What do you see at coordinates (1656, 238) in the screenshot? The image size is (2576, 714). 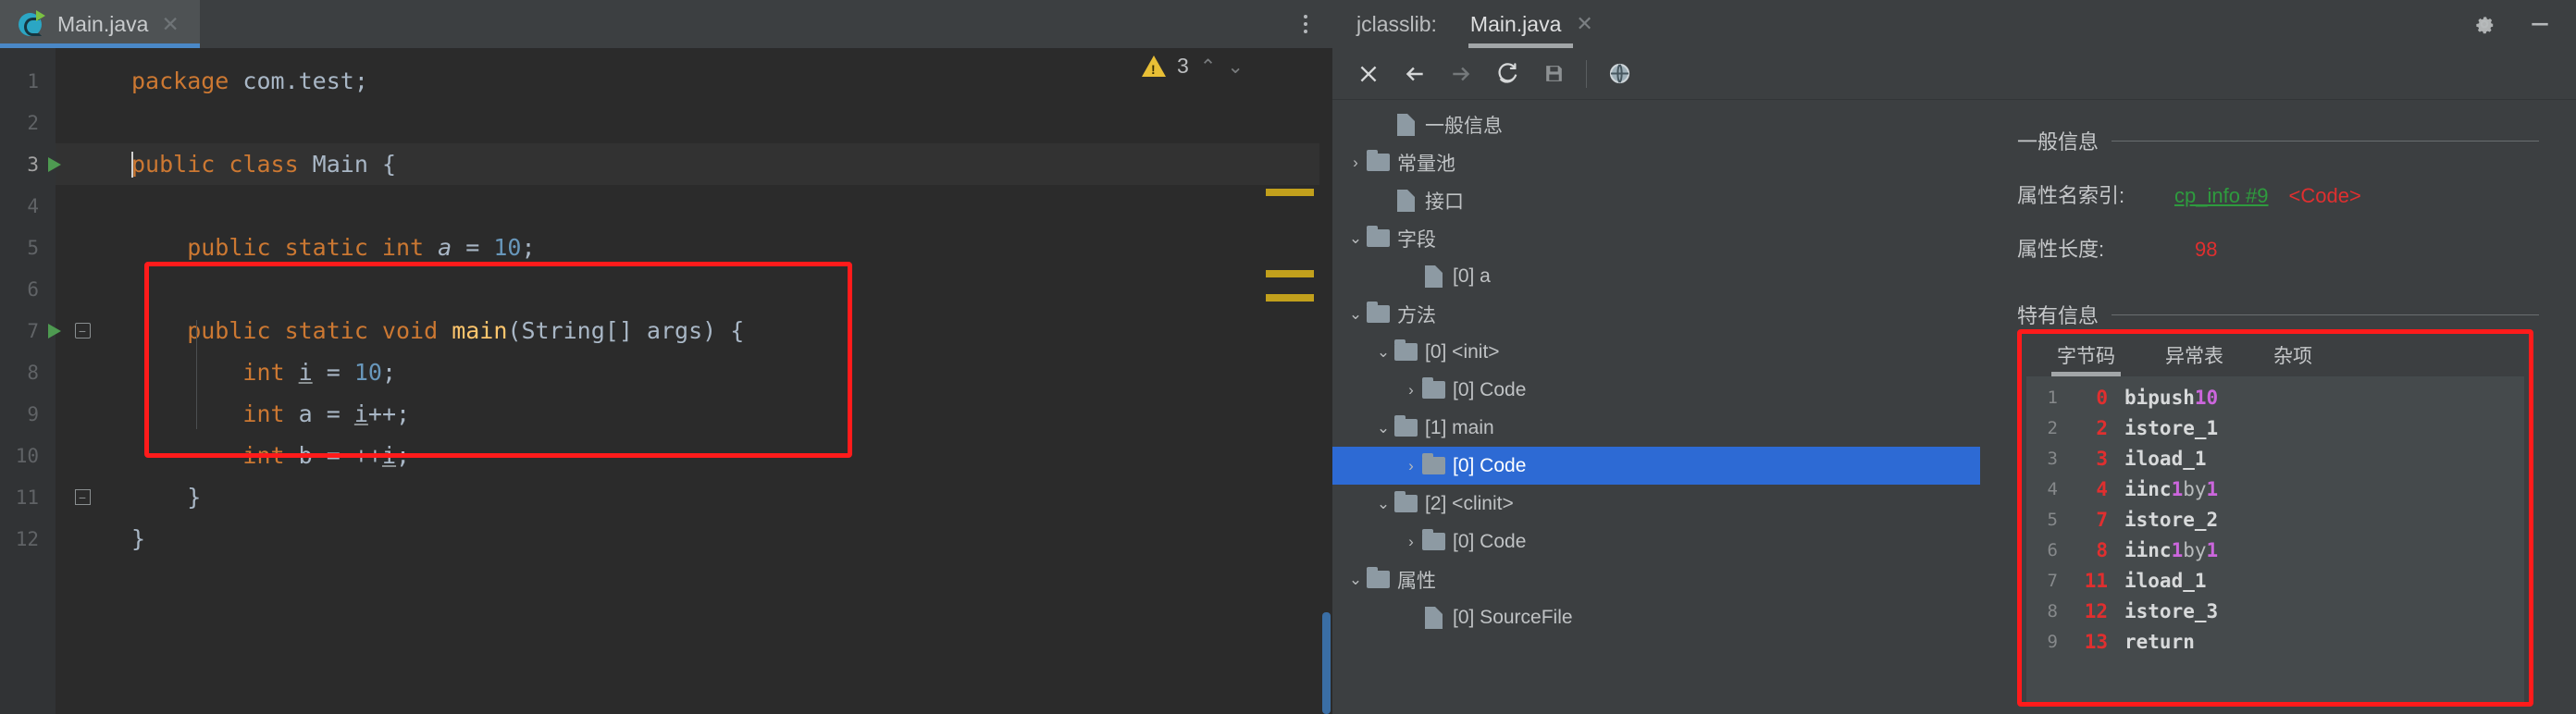 I see `tree-node: ⌄ 字段` at bounding box center [1656, 238].